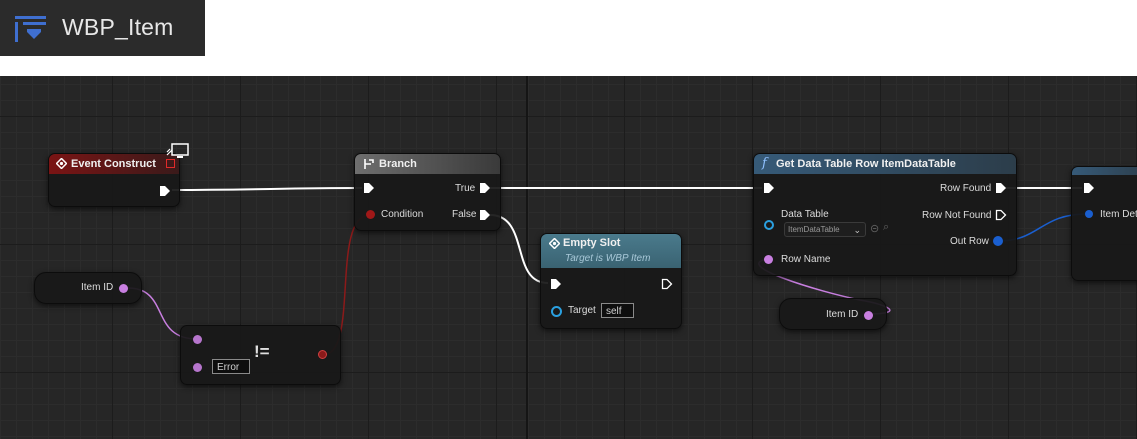 The height and width of the screenshot is (439, 1137). I want to click on row-name-pin, so click(768, 259).